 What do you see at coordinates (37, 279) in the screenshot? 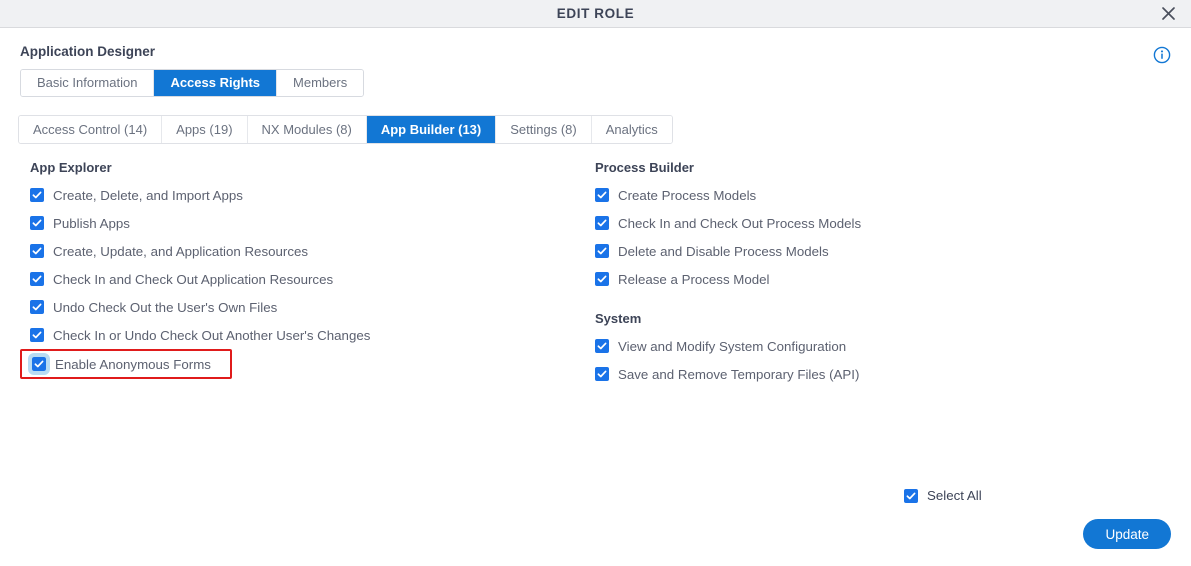
I see `checkbox-check-in-and-check-out-application-resources` at bounding box center [37, 279].